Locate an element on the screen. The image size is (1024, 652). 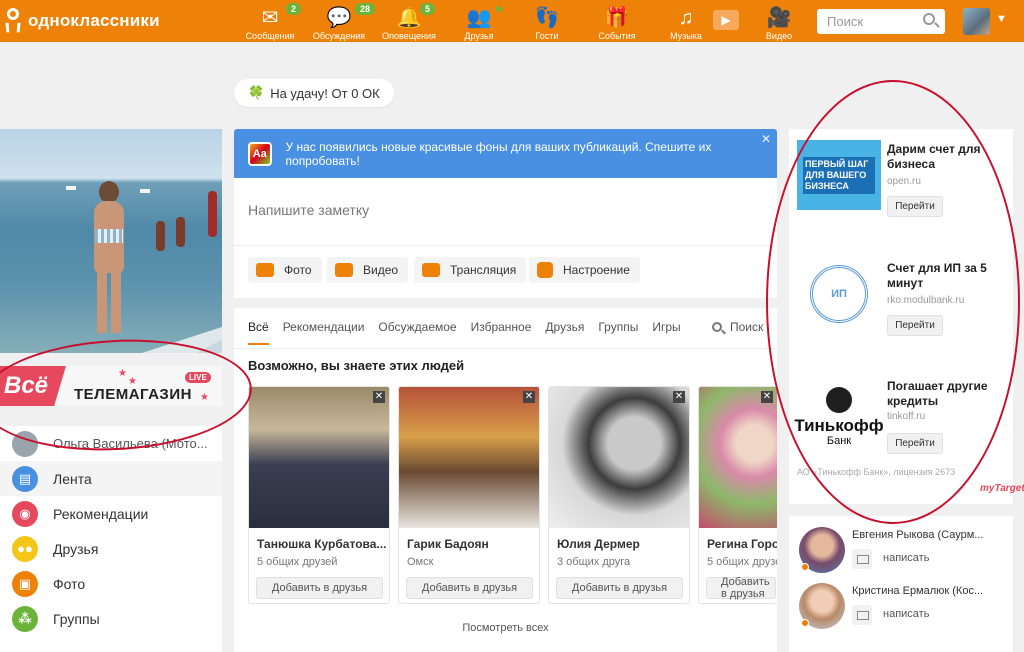
nav-friends: 👥 Друзья is located at coordinates (482, 21).